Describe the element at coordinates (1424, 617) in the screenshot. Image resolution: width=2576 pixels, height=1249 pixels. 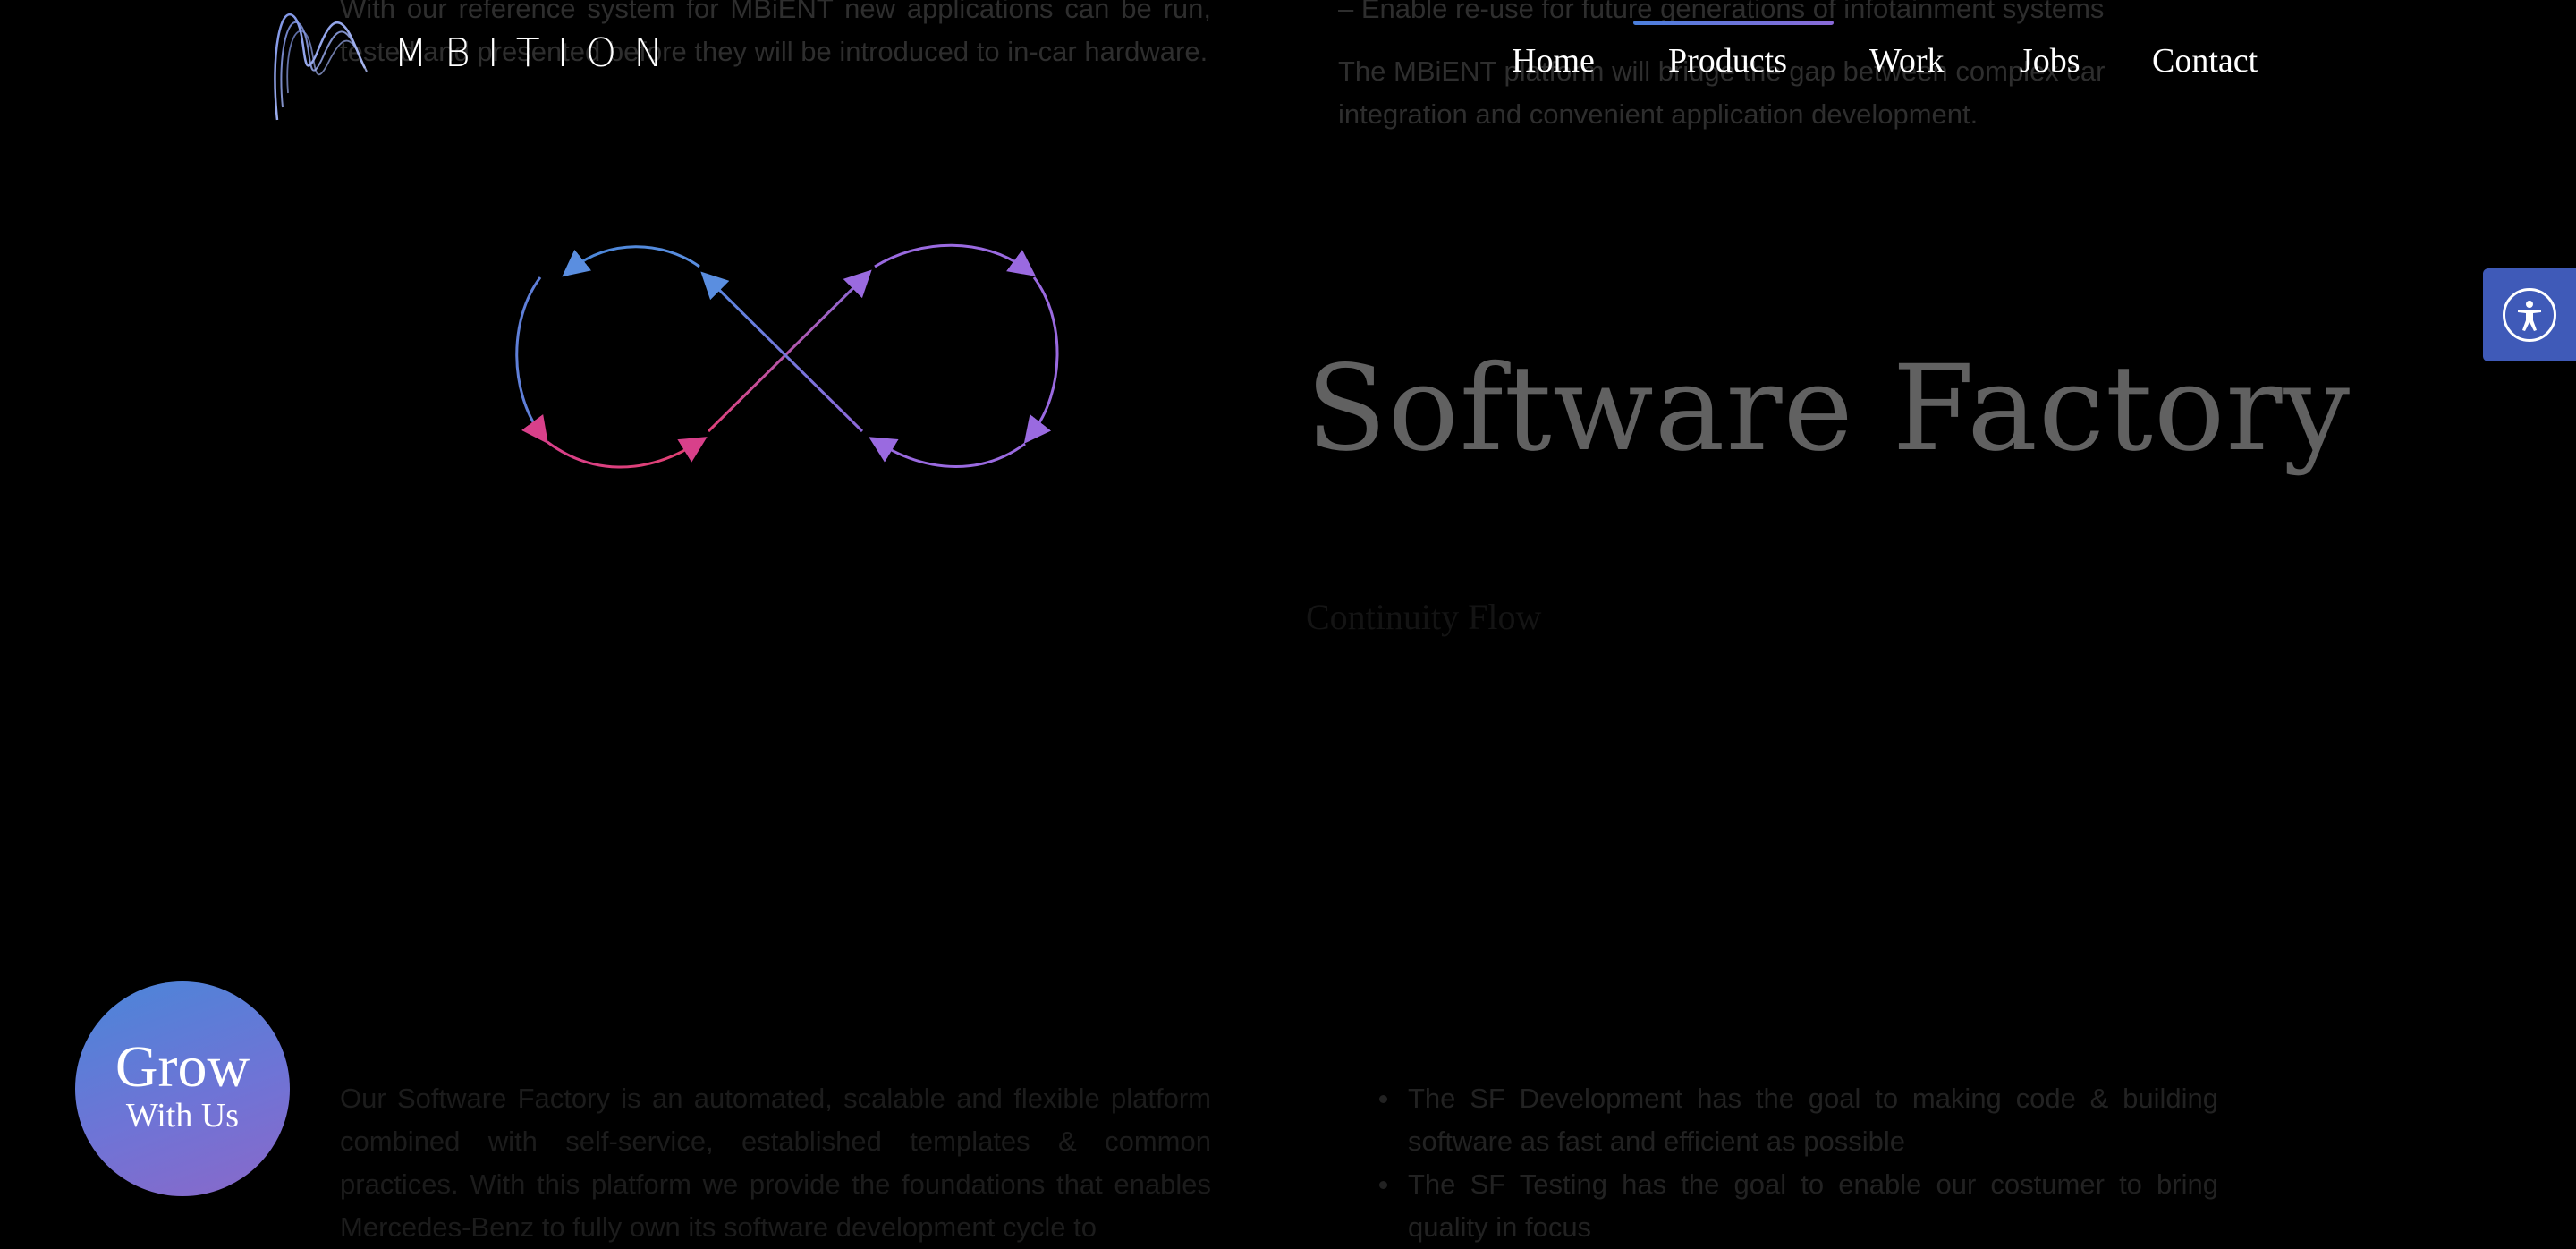
I see `section-subtitle: Continuity Flow` at that location.